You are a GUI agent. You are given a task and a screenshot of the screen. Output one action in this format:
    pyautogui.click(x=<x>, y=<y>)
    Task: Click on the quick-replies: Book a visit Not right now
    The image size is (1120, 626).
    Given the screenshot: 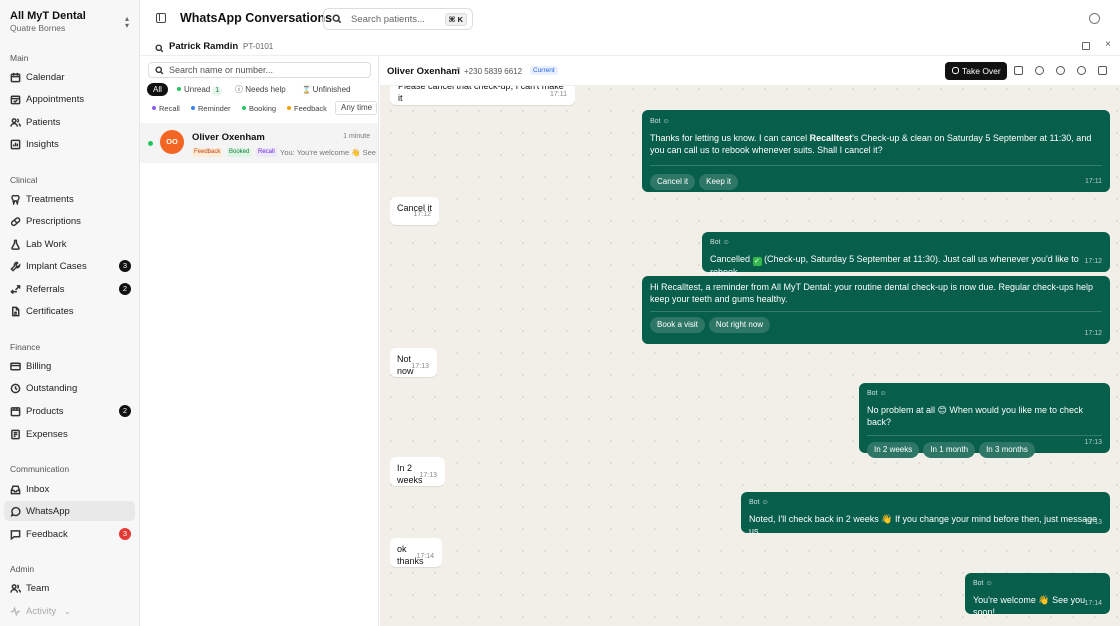 What is the action you would take?
    pyautogui.click(x=876, y=322)
    